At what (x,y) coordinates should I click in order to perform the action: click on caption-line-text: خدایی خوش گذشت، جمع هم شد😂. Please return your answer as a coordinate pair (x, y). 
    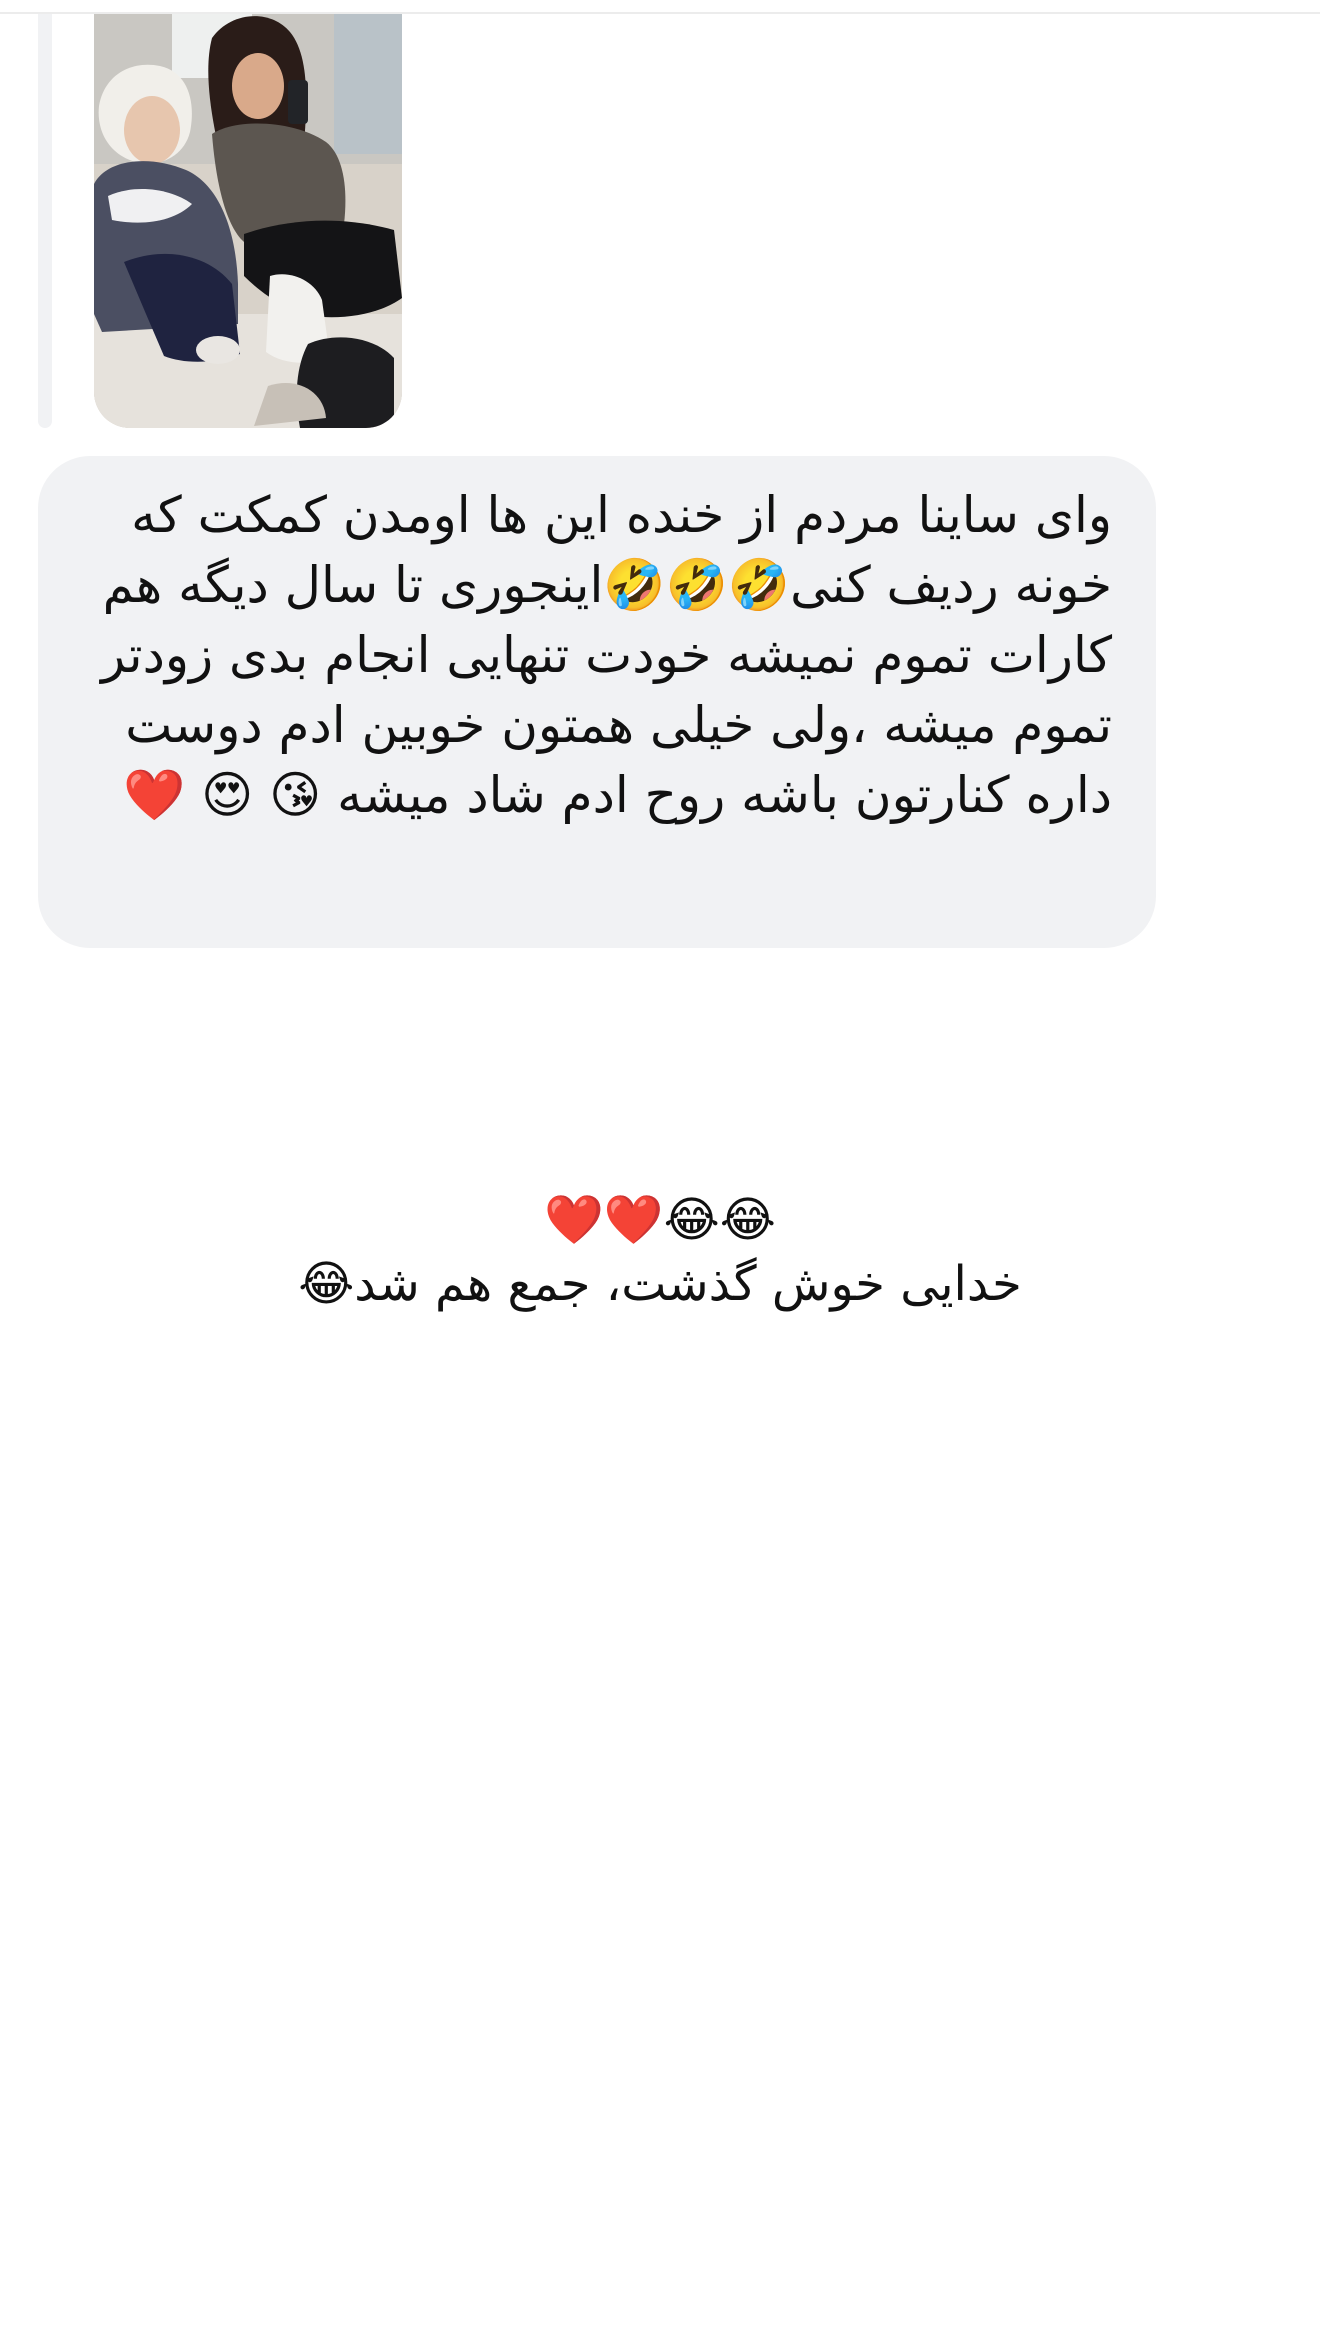
    Looking at the image, I should click on (660, 1284).